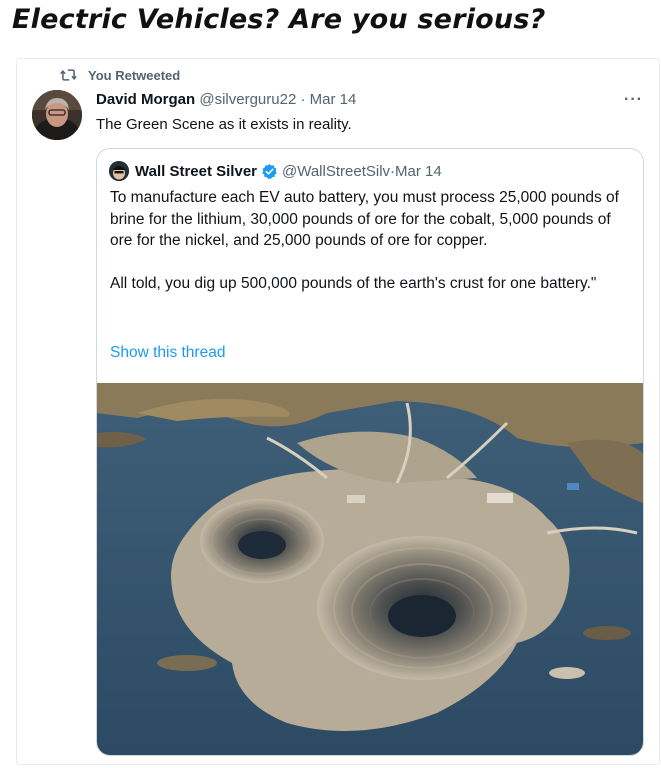 This screenshot has width=661, height=768. What do you see at coordinates (336, 171) in the screenshot?
I see `quoted-author-handle: @WallStreetSilv` at bounding box center [336, 171].